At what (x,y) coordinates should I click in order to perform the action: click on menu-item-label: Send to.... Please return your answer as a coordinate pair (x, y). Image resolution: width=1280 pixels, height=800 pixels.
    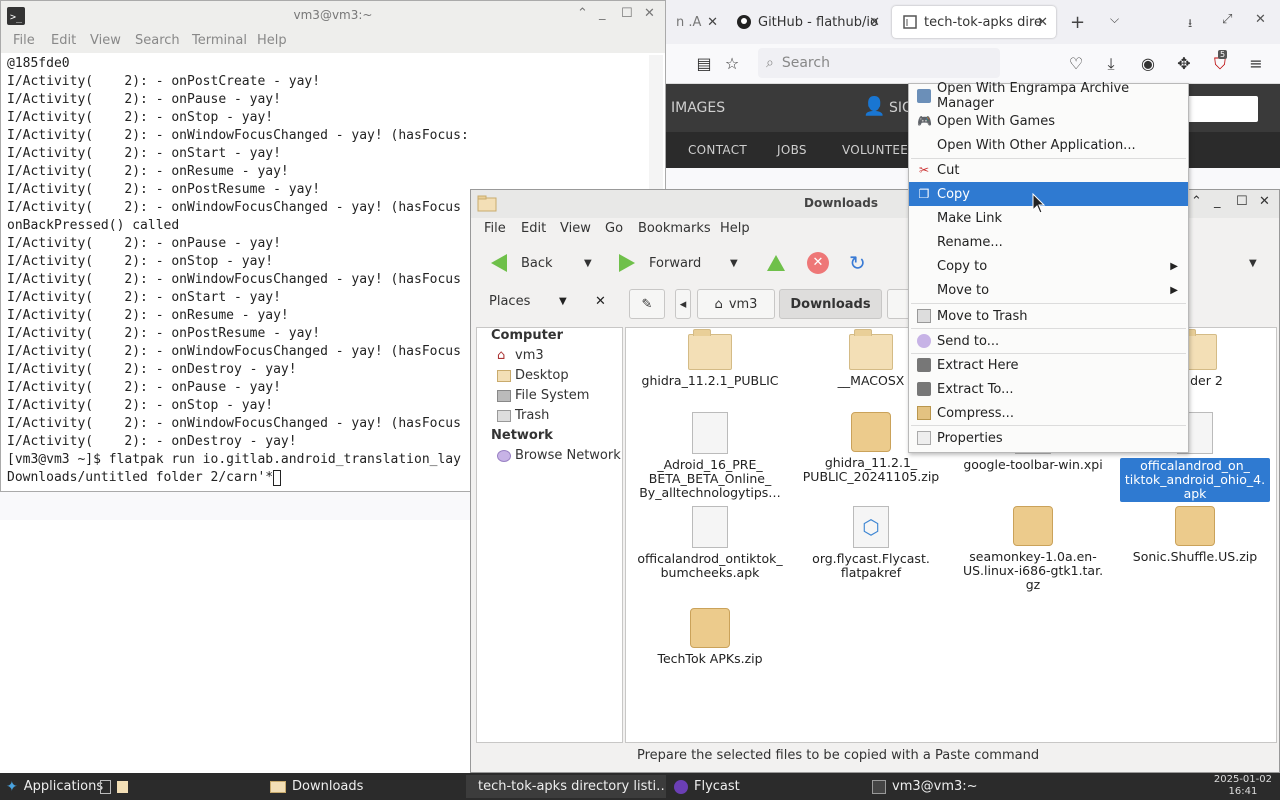
    Looking at the image, I should click on (968, 341).